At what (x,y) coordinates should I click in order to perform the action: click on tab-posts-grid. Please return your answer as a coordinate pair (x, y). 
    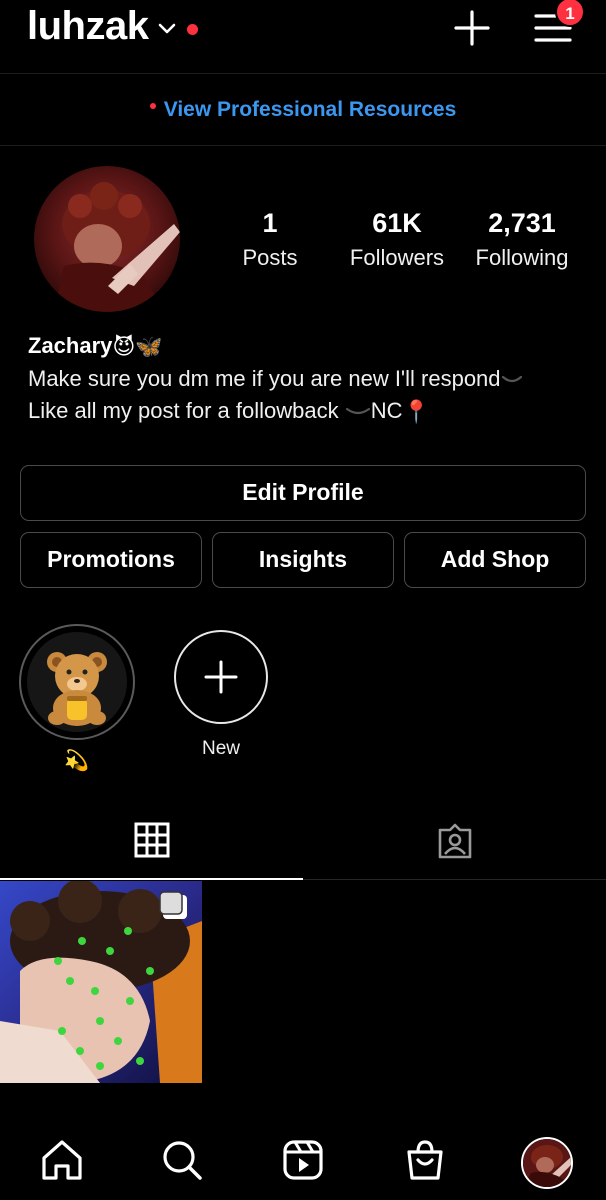
    Looking at the image, I should click on (151, 840).